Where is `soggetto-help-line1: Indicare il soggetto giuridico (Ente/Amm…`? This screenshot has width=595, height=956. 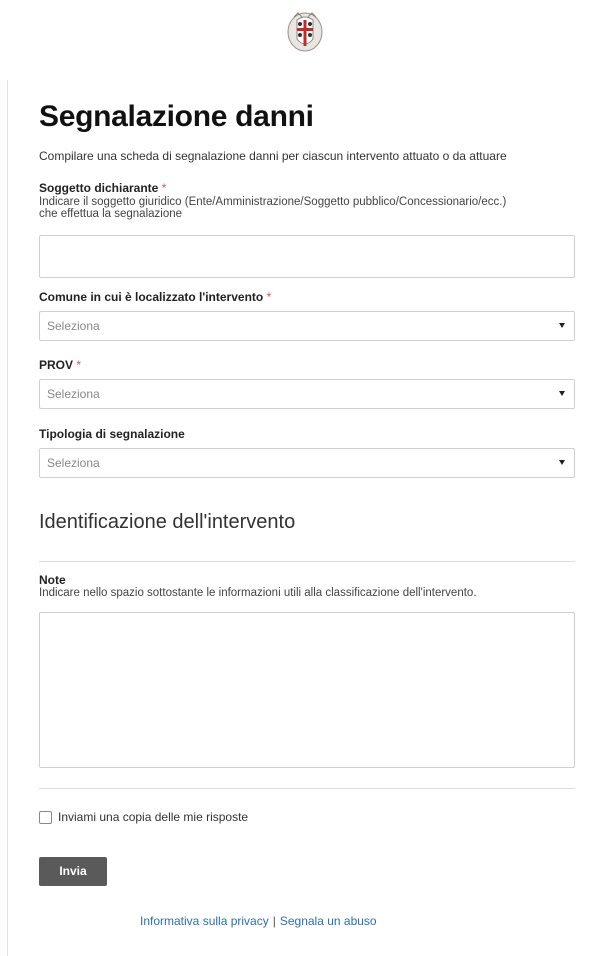
soggetto-help-line1: Indicare il soggetto giuridico (Ente/Amm… is located at coordinates (273, 202).